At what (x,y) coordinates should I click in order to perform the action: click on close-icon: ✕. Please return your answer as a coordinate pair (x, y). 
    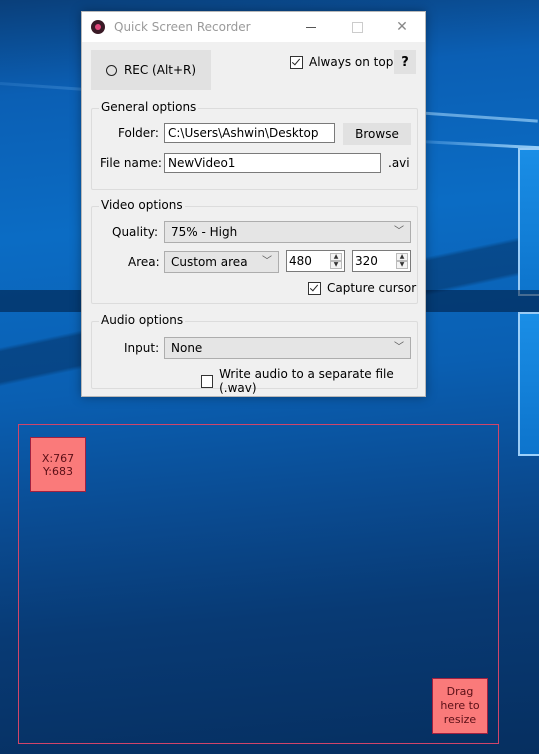
    Looking at the image, I should click on (402, 27).